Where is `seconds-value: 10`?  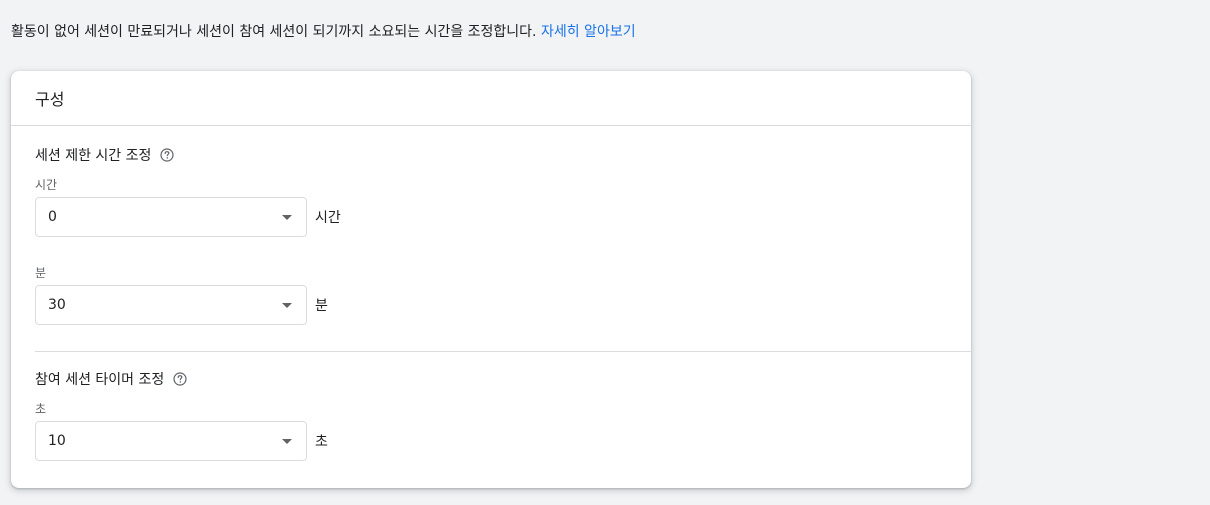 seconds-value: 10 is located at coordinates (57, 441).